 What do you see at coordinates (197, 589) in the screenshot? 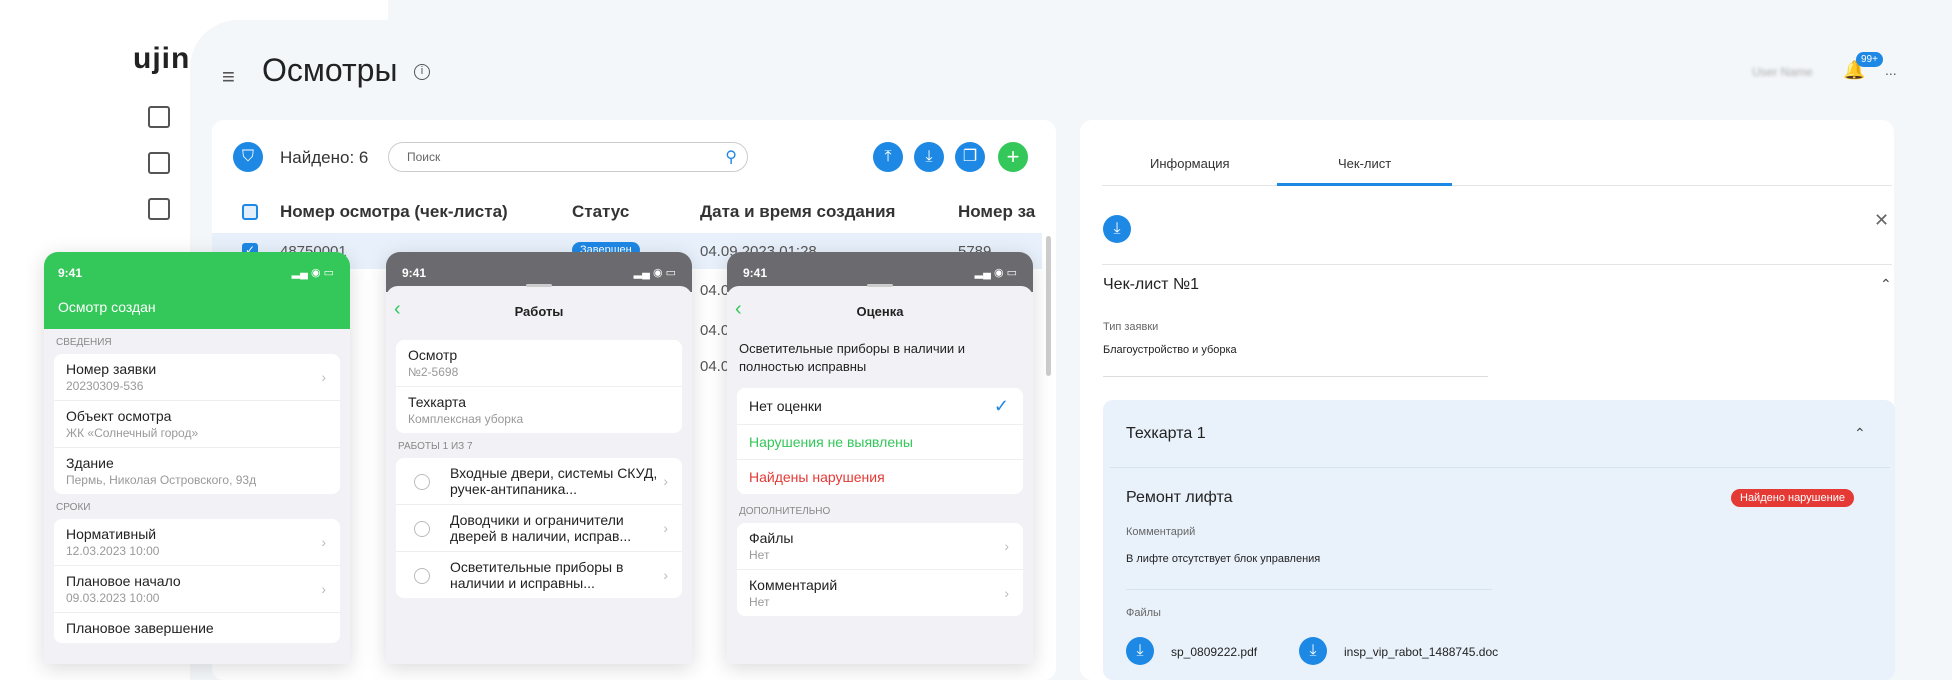
I see `list-item: Плановое начало 09.03.2023 10:00 ›` at bounding box center [197, 589].